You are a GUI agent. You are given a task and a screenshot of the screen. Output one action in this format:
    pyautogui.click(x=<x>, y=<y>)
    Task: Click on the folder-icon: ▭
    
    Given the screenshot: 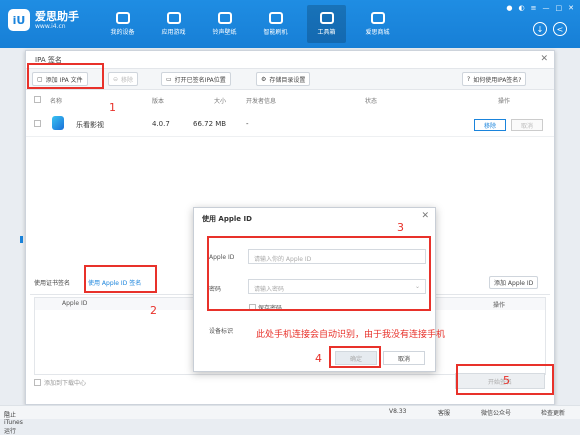 What is the action you would take?
    pyautogui.click(x=169, y=79)
    